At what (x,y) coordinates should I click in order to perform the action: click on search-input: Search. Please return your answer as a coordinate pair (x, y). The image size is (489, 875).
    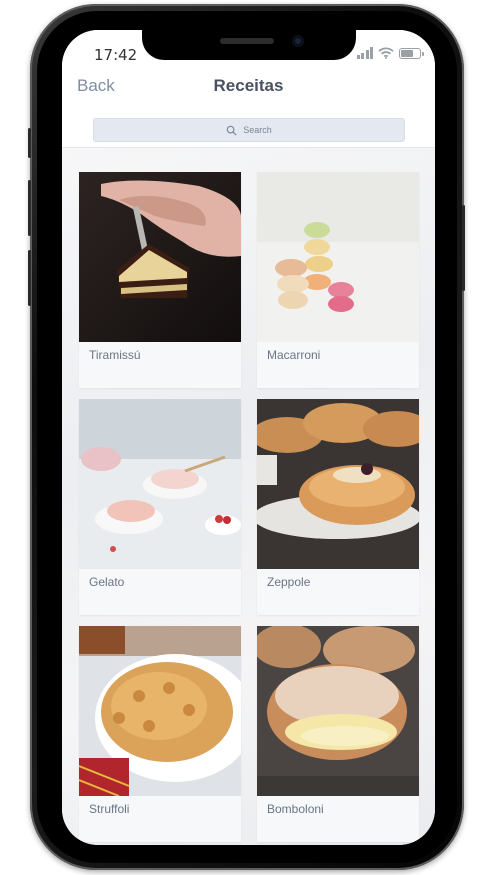
    Looking at the image, I should click on (249, 130).